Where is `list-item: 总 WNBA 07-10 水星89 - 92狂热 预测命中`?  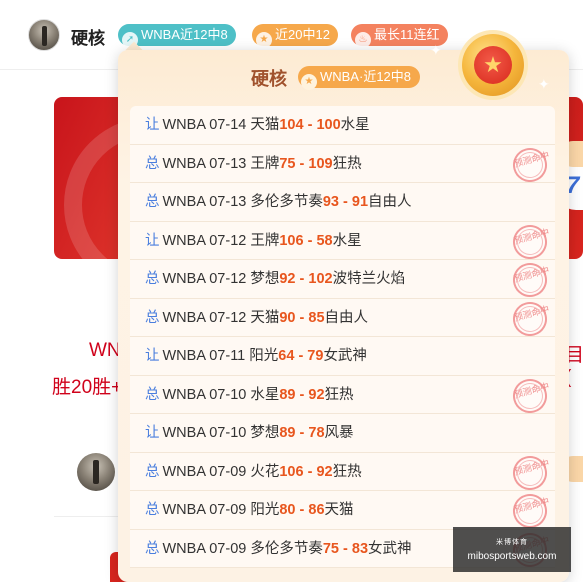
list-item: 总 WNBA 07-10 水星89 - 92狂热 预测命中 is located at coordinates (342, 394).